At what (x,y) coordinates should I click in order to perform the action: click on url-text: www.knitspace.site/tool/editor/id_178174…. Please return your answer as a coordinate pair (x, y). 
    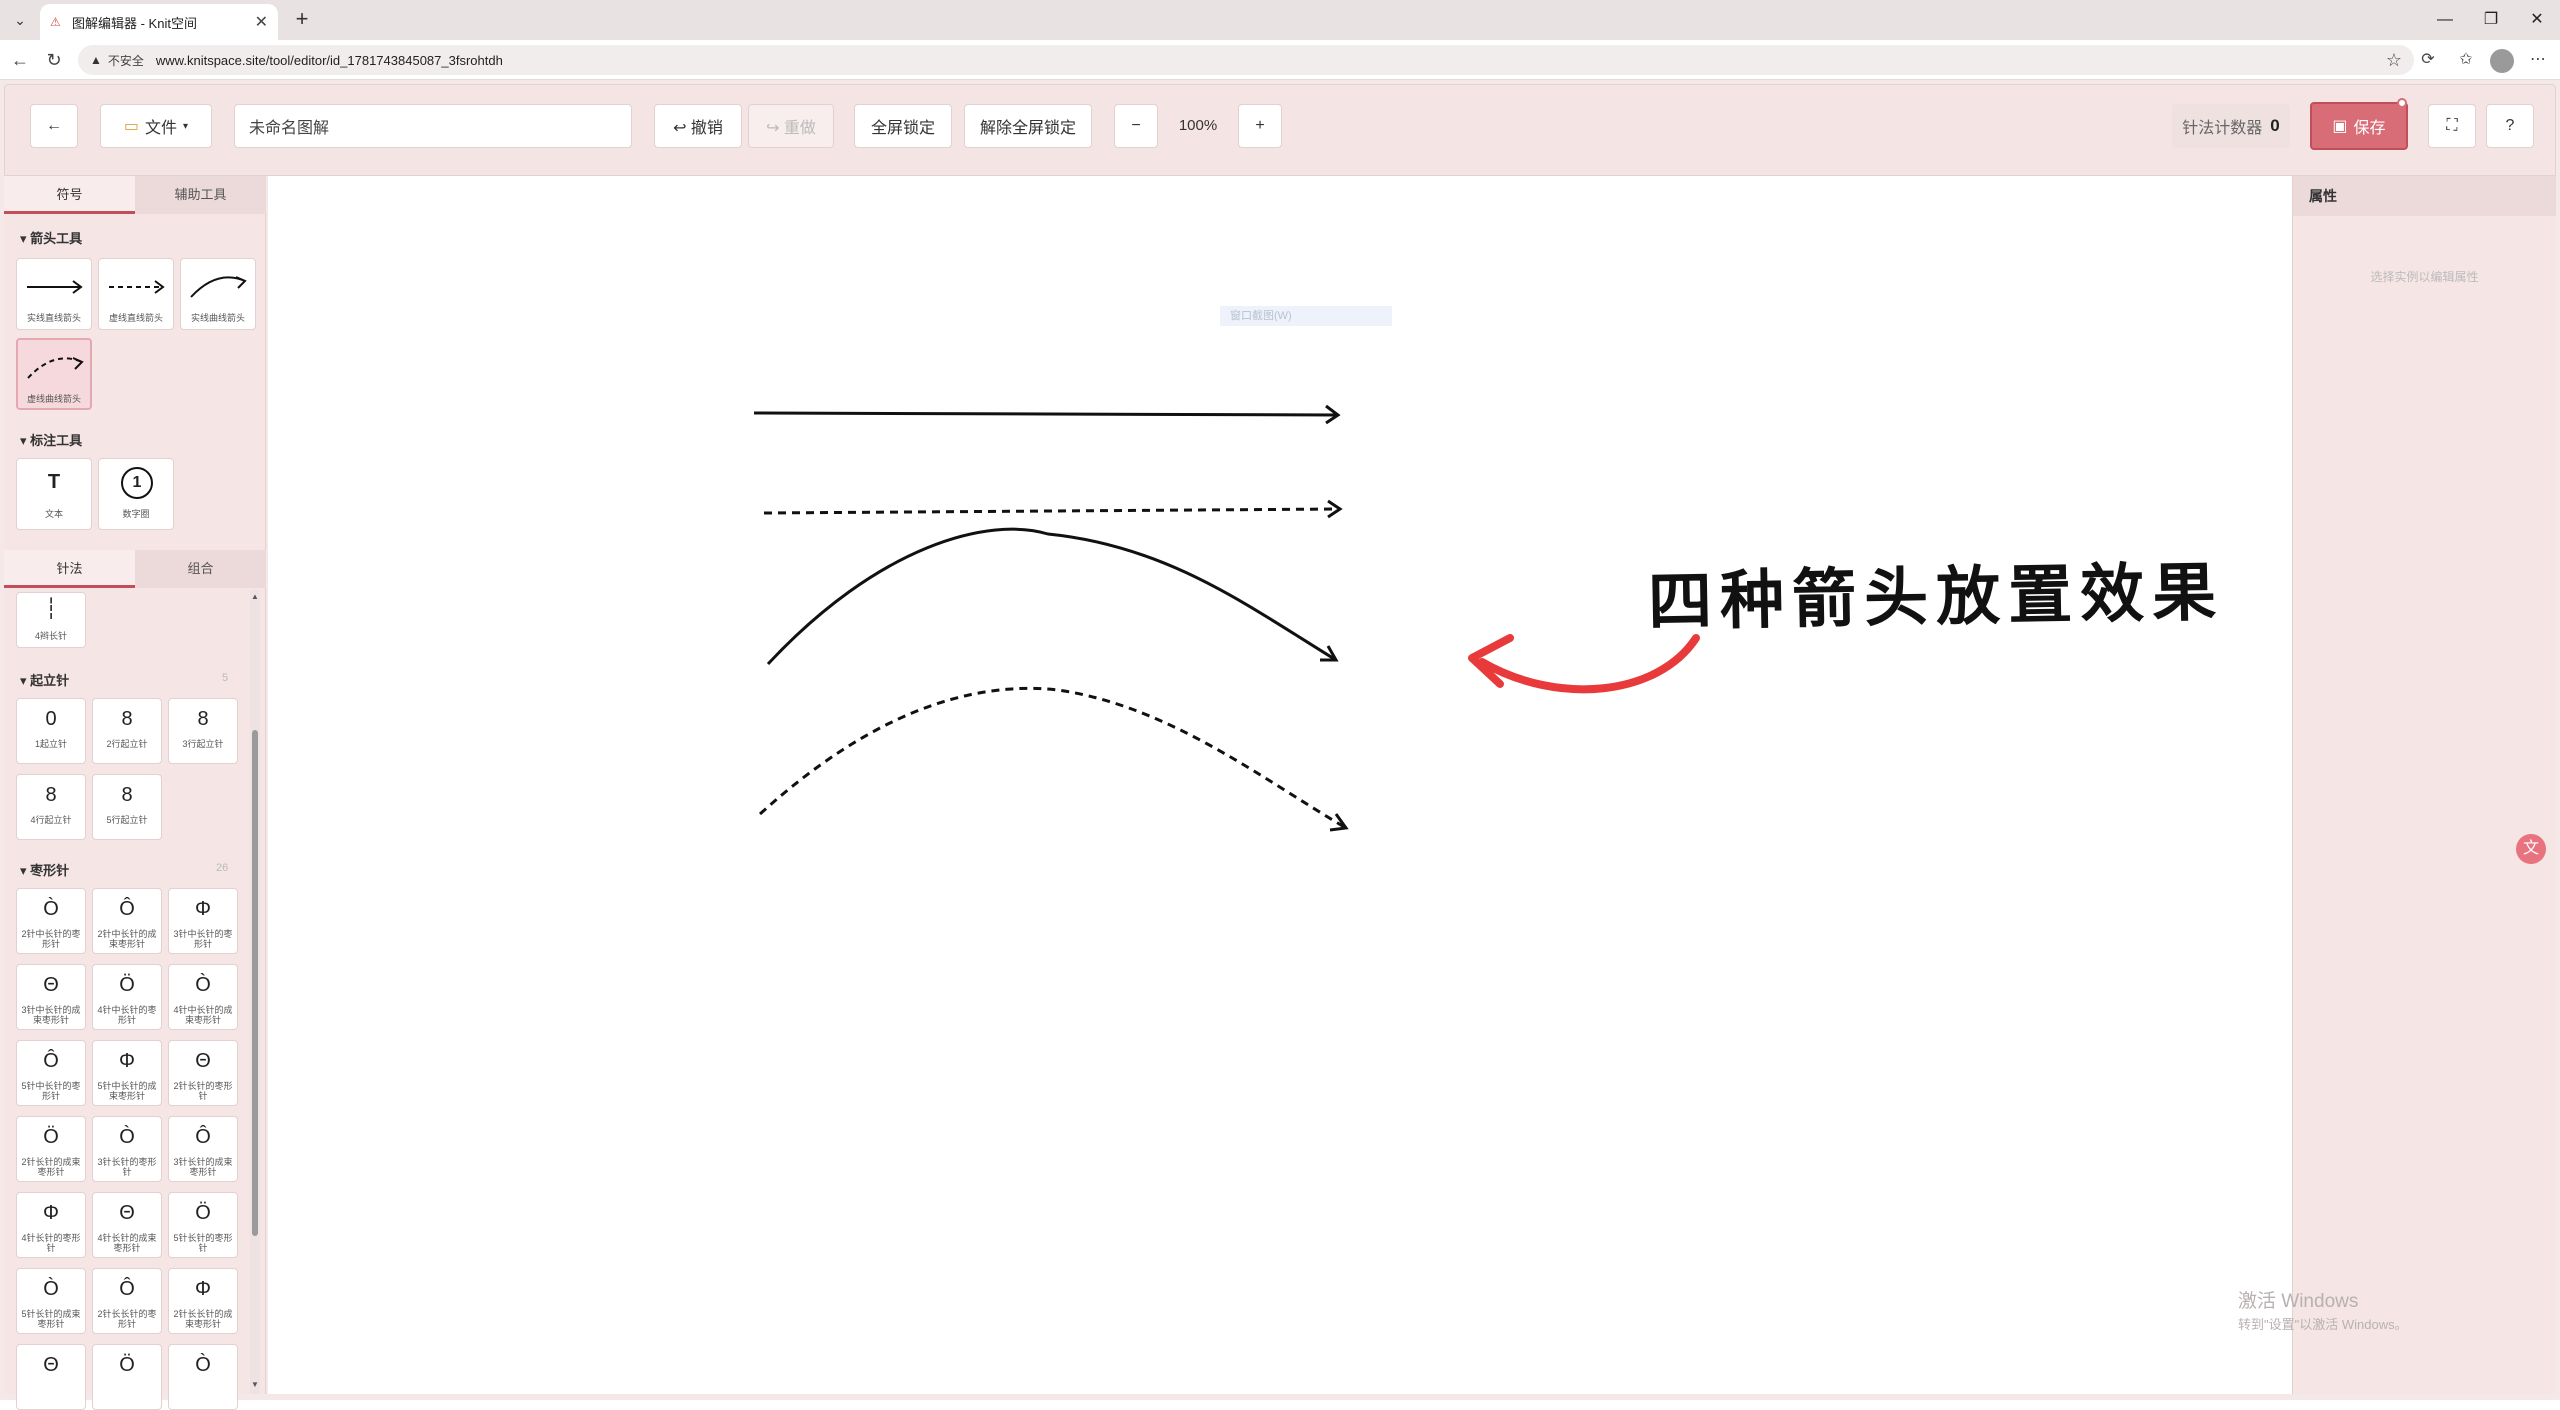
    Looking at the image, I should click on (329, 60).